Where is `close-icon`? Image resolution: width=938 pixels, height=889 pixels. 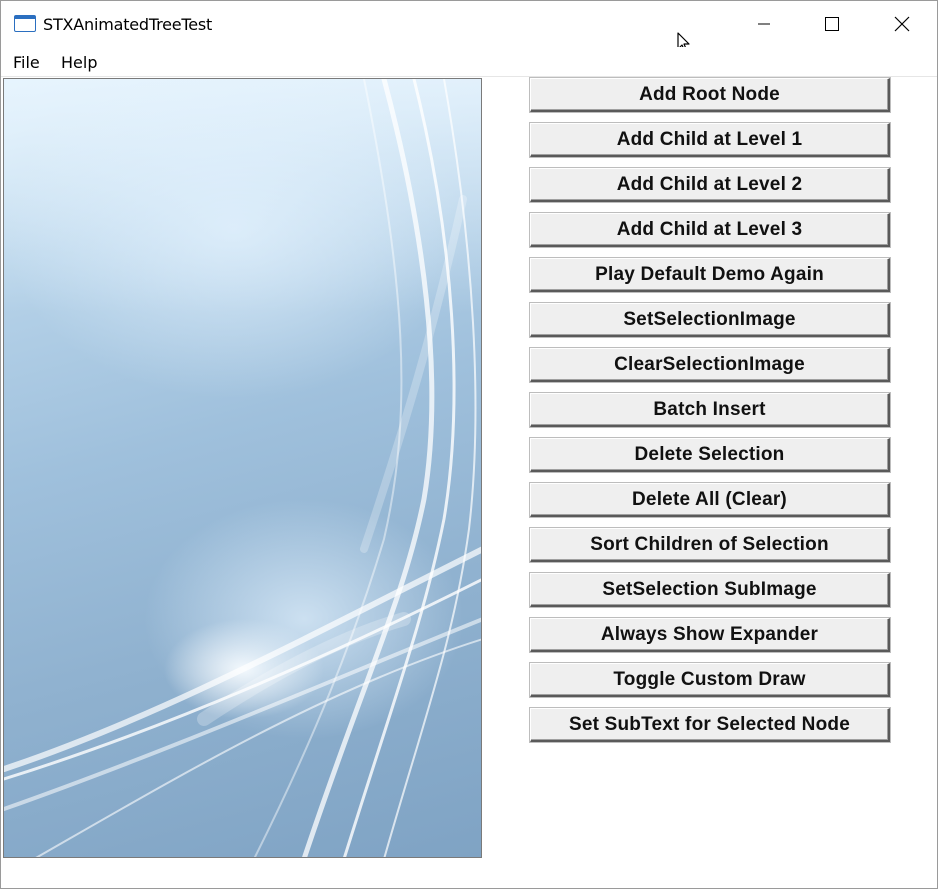 close-icon is located at coordinates (902, 24).